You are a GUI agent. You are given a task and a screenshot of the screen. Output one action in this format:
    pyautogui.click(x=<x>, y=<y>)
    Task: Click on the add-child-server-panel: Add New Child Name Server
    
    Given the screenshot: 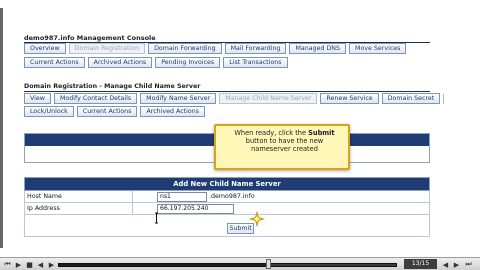 What is the action you would take?
    pyautogui.click(x=227, y=184)
    